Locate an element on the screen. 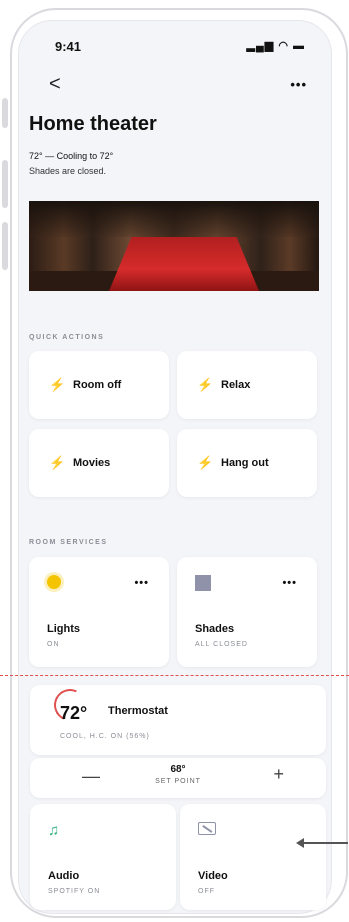 Image resolution: width=349 pixels, height=922 pixels. annotation-arrow-head is located at coordinates (300, 843).